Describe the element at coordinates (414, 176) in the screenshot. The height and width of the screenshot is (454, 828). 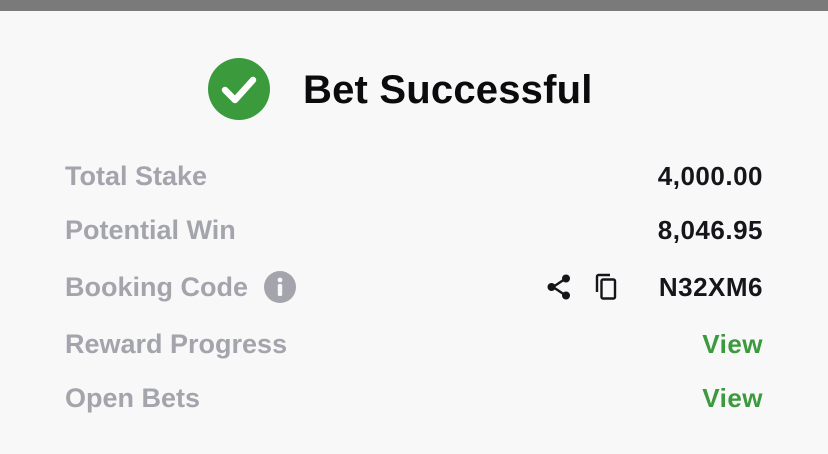
I see `total-stake-row: Total Stake 4,000.00` at that location.